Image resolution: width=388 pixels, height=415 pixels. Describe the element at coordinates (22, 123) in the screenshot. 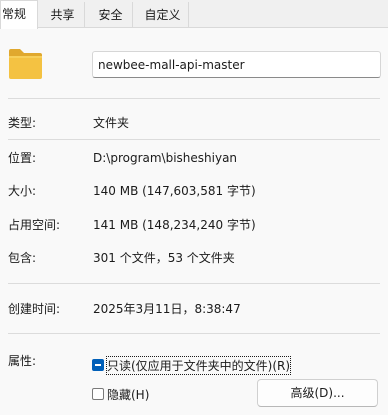

I see `type-label: 类型:` at that location.